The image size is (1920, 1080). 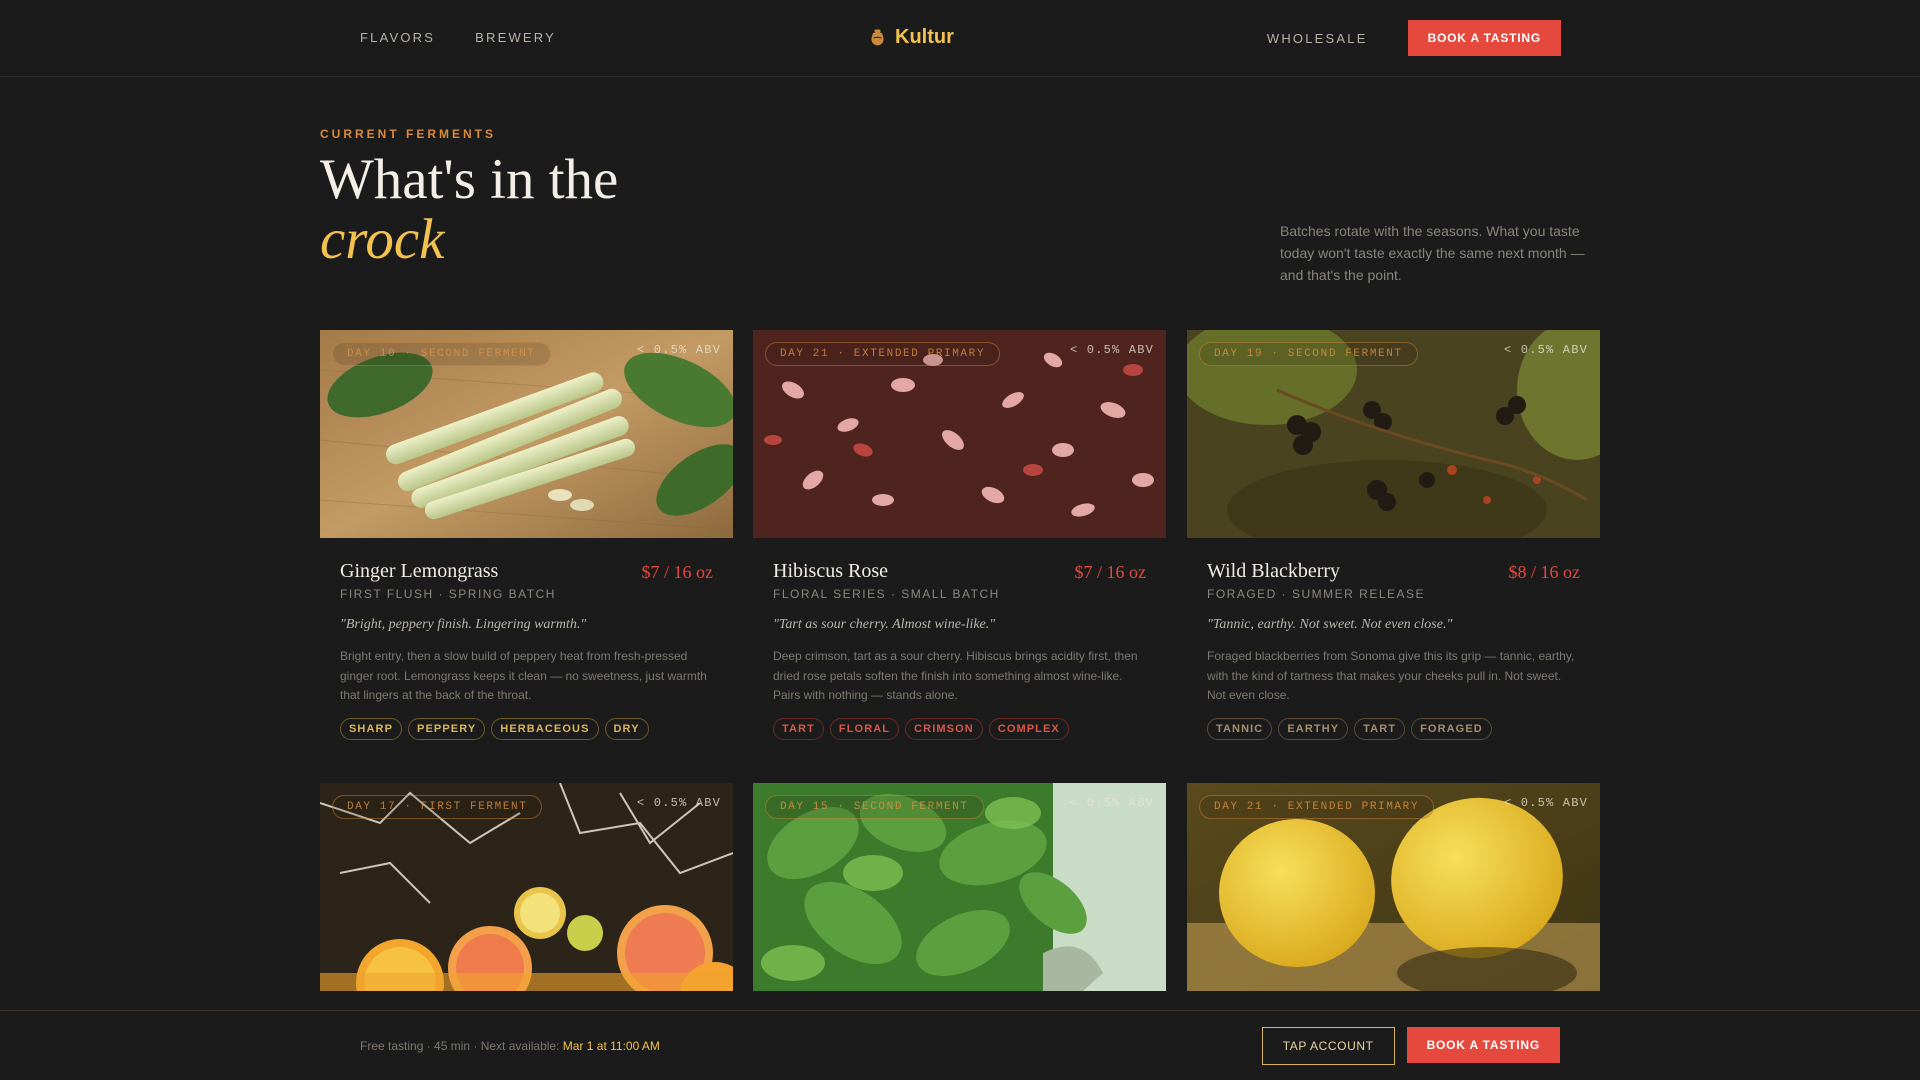 I want to click on flavor-image-herb: DAY 15 · SECOND FERMENT < 0.5% ABV, so click(x=959, y=887).